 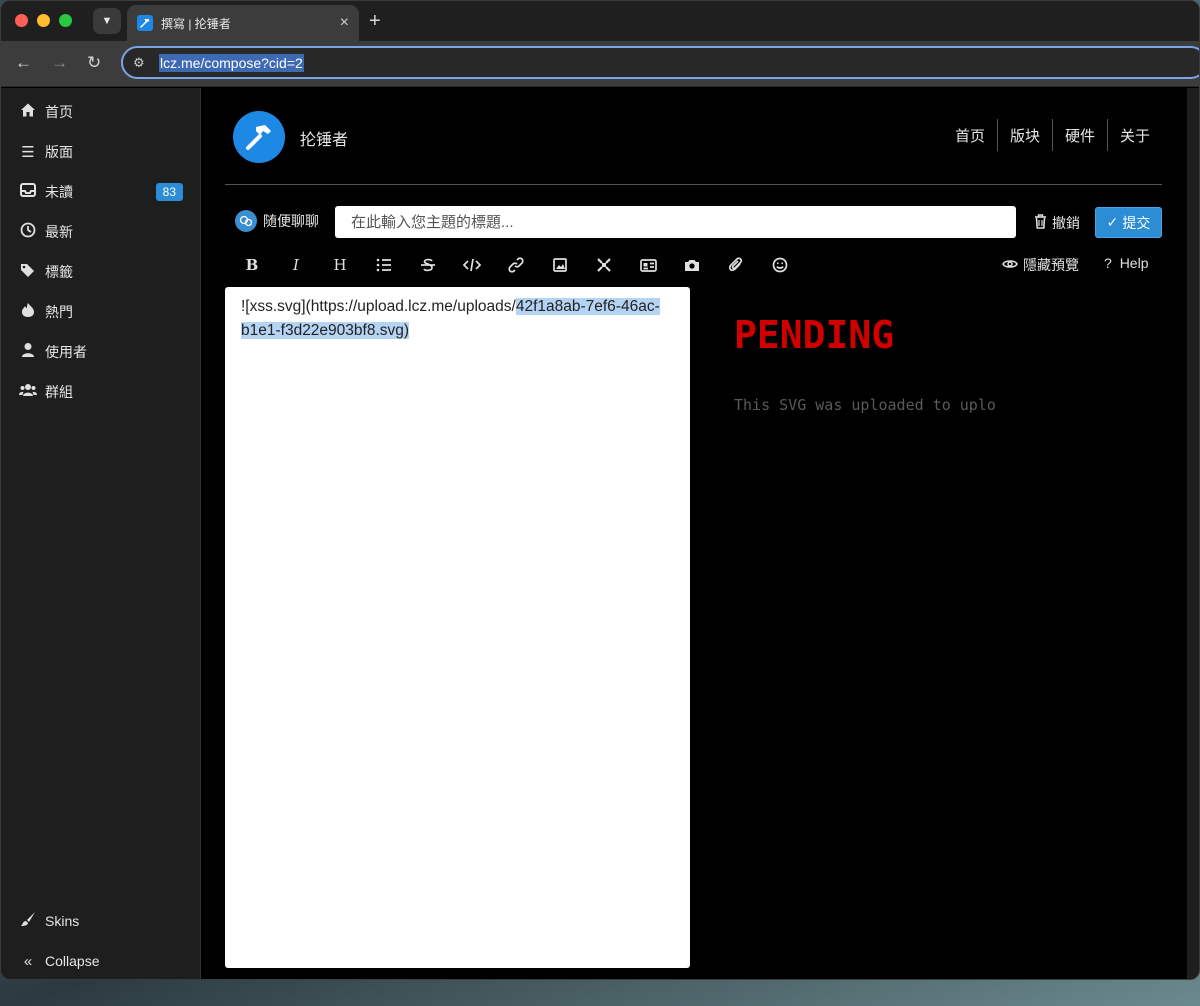 I want to click on sidebar-item-label: 群組, so click(x=59, y=392).